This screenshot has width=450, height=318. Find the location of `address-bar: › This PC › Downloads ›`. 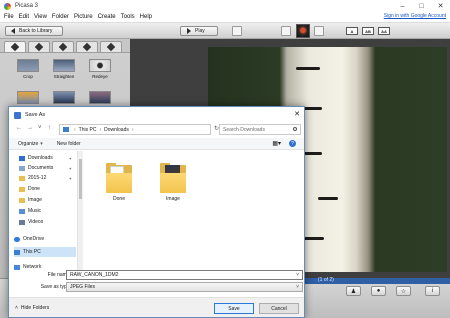

address-bar: › This PC › Downloads › is located at coordinates (135, 129).